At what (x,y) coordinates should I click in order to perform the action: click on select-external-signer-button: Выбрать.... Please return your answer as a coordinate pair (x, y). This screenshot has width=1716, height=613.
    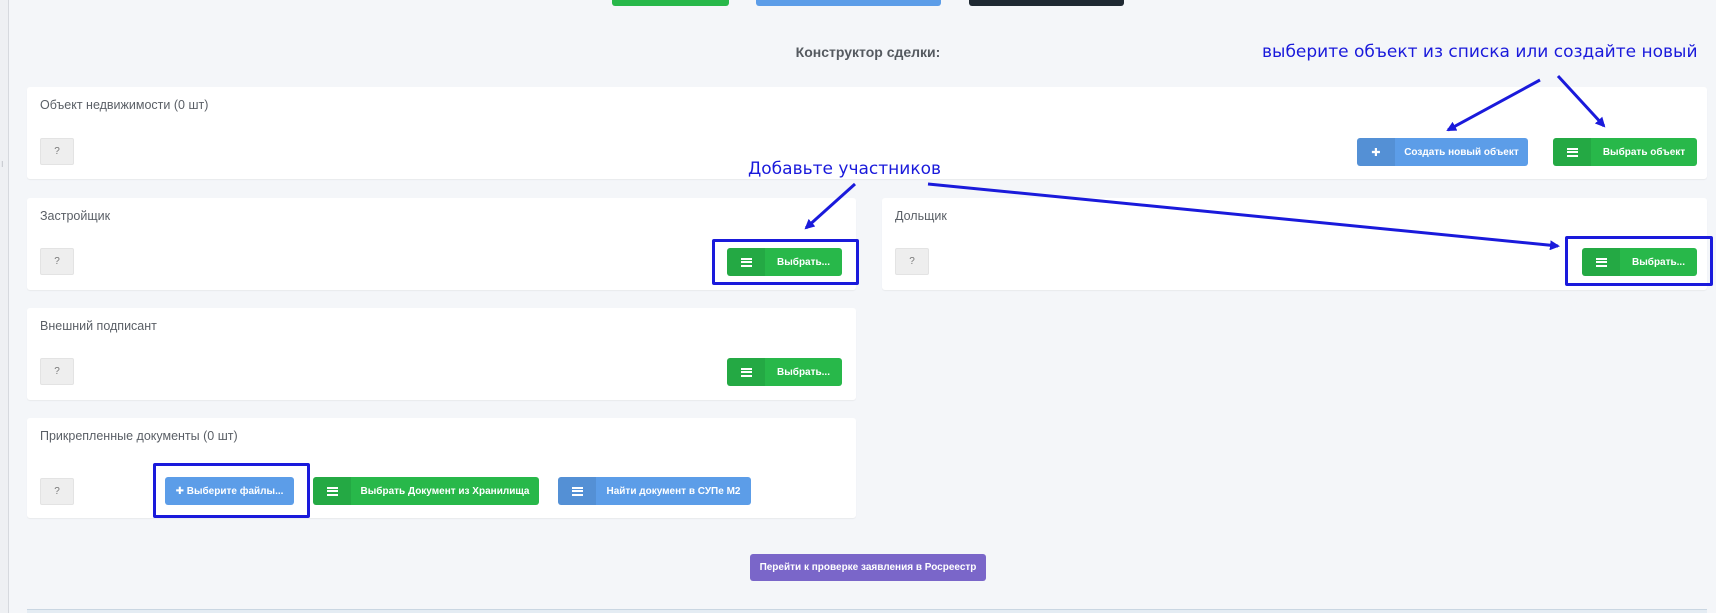
    Looking at the image, I should click on (784, 372).